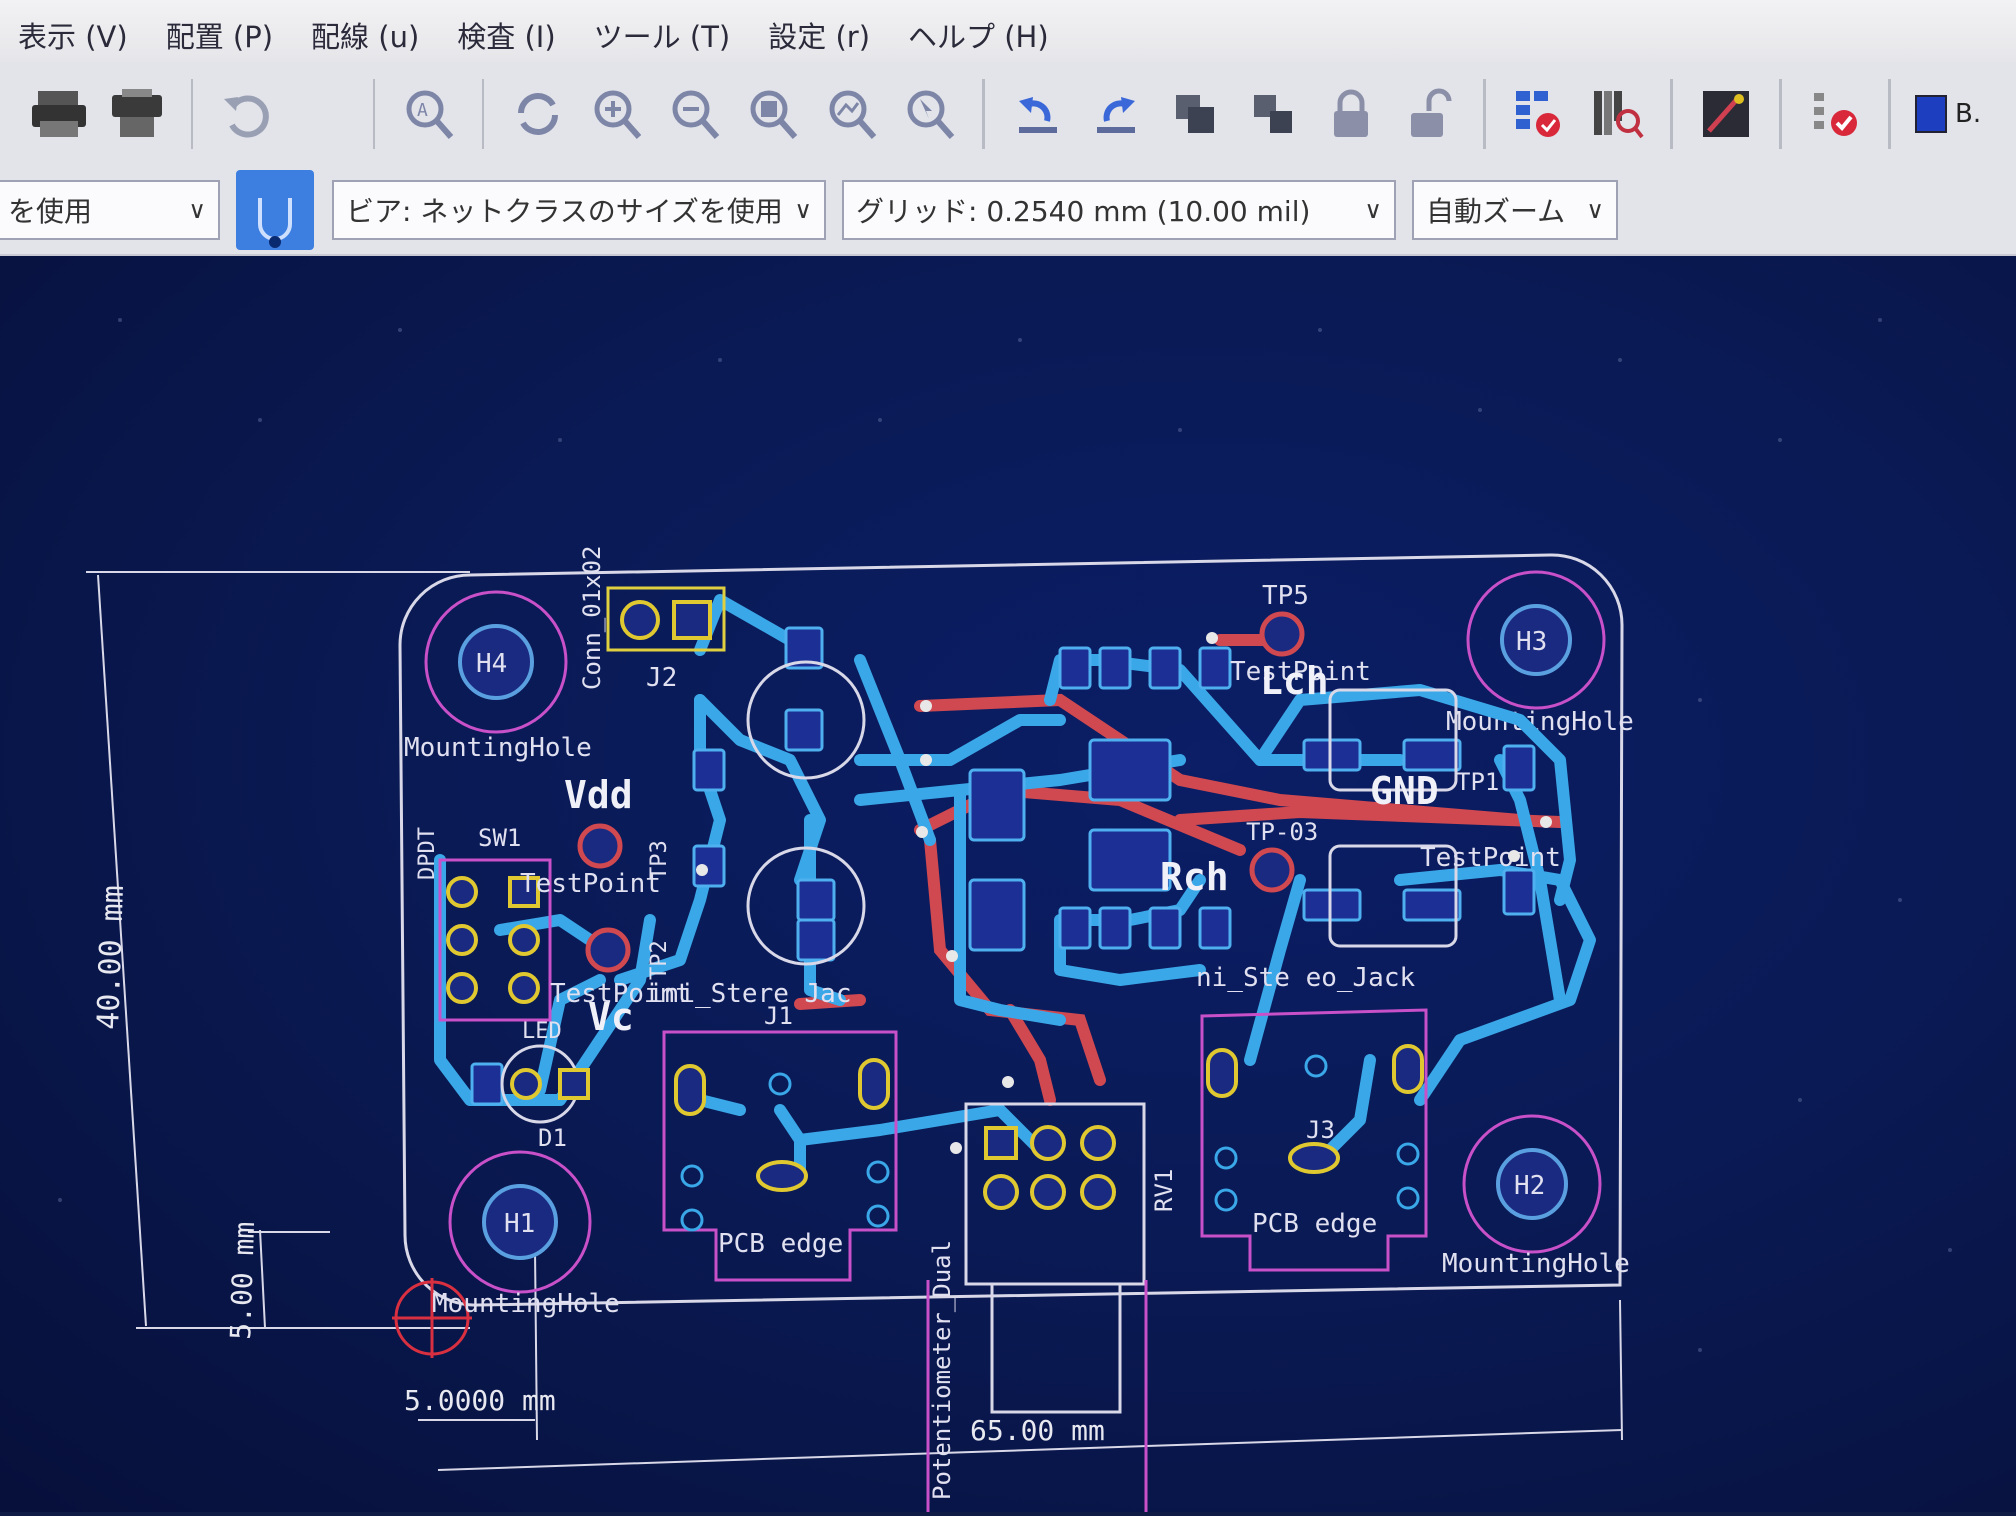 The width and height of the screenshot is (2016, 1516). What do you see at coordinates (542, 1031) in the screenshot?
I see `d1-value: LED` at bounding box center [542, 1031].